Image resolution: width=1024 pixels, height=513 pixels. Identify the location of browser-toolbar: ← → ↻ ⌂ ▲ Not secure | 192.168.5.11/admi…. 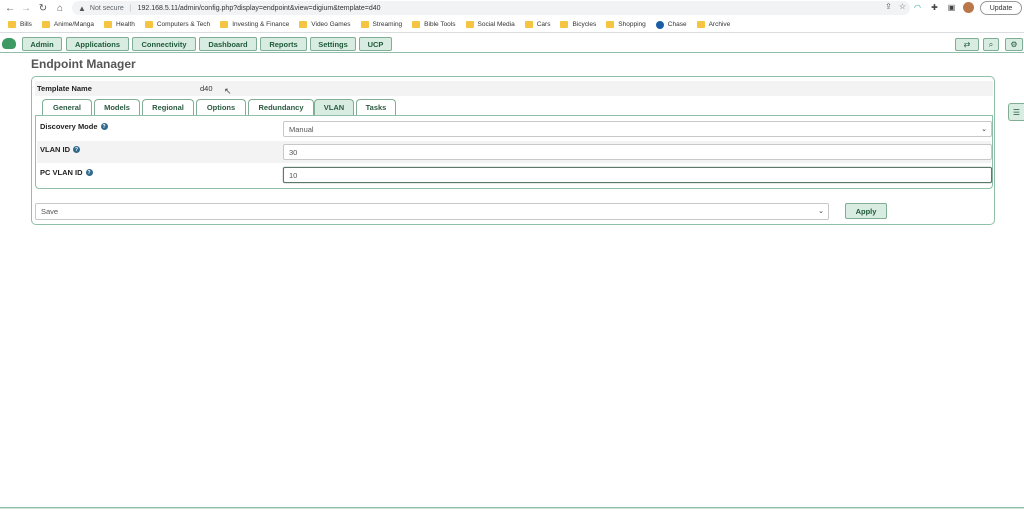
(512, 8).